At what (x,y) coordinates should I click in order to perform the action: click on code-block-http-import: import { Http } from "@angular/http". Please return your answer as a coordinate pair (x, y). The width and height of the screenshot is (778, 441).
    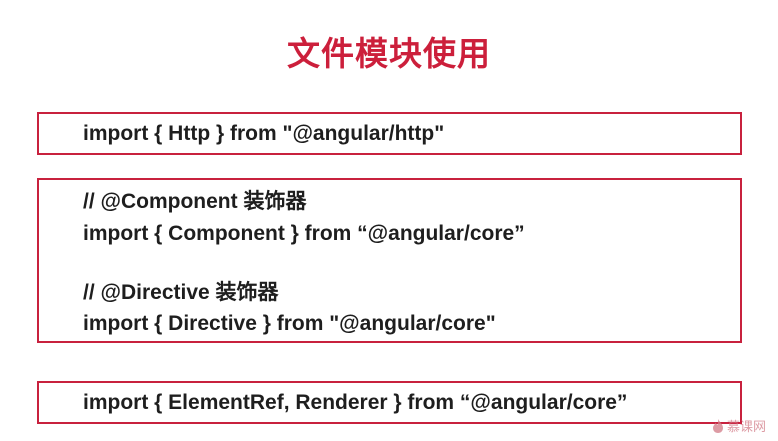
    Looking at the image, I should click on (389, 133).